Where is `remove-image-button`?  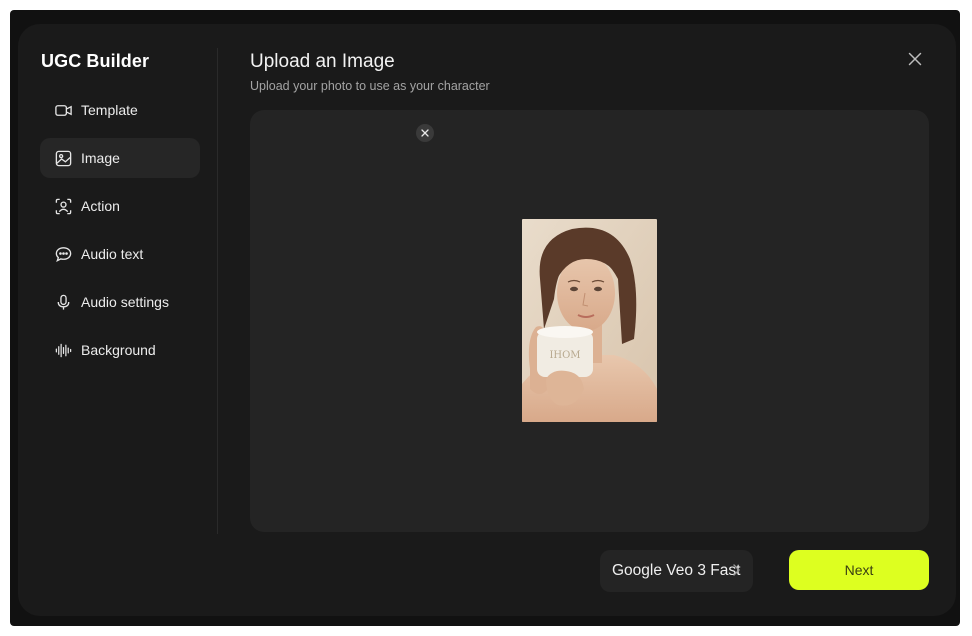
remove-image-button is located at coordinates (425, 133).